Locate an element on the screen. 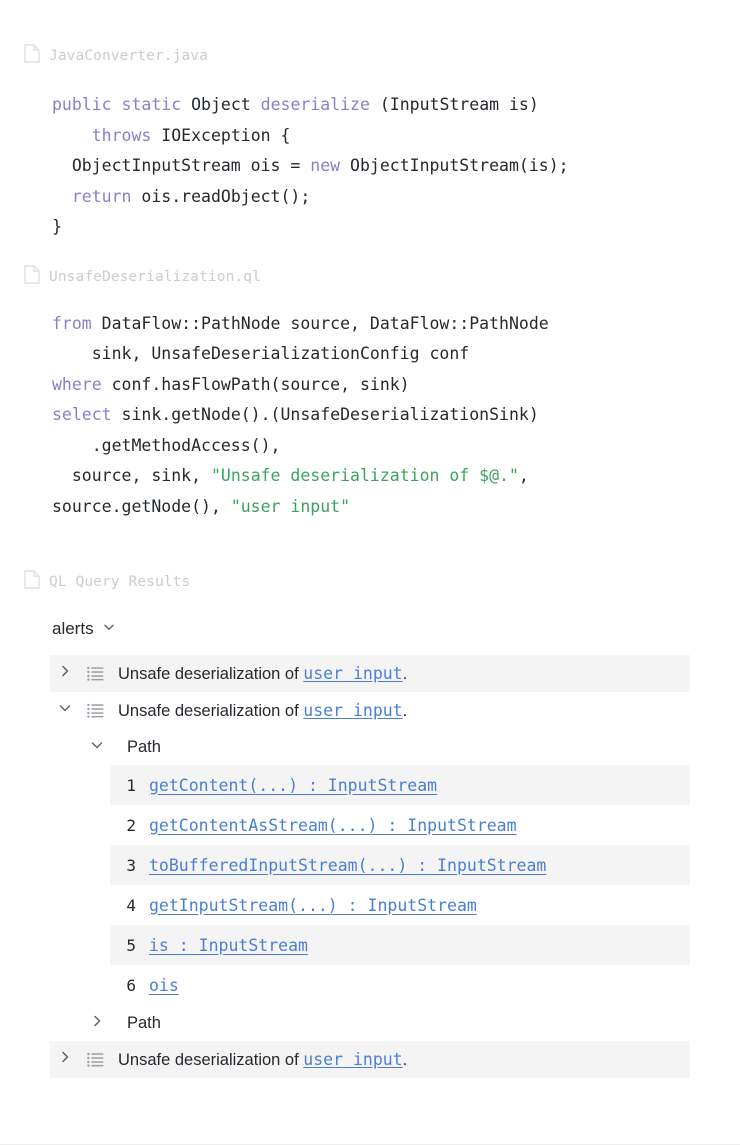 The image size is (740, 1145). path-step-index: 1 is located at coordinates (131, 785).